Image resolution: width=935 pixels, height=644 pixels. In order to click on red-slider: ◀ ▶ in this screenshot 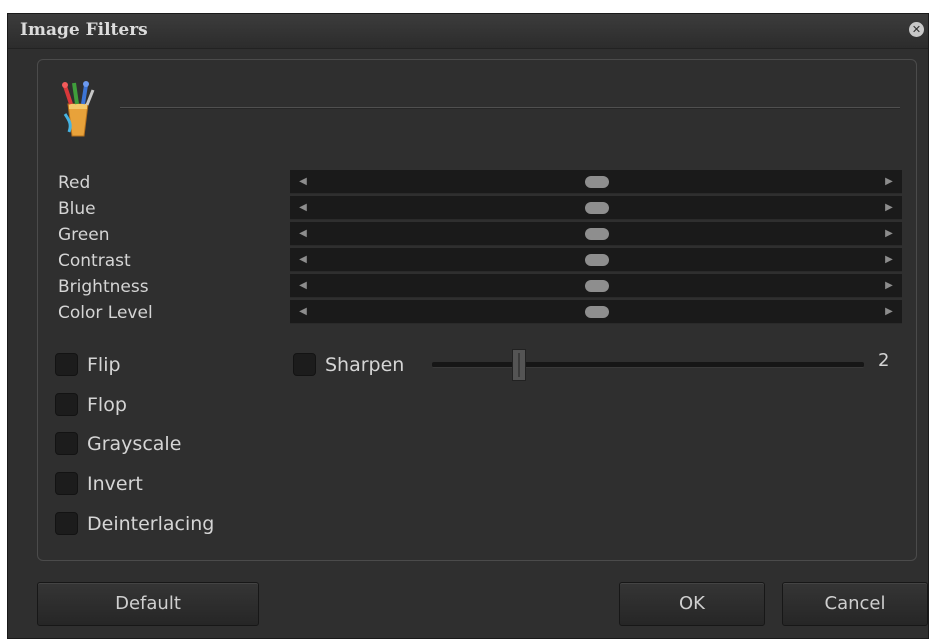, I will do `click(596, 182)`.